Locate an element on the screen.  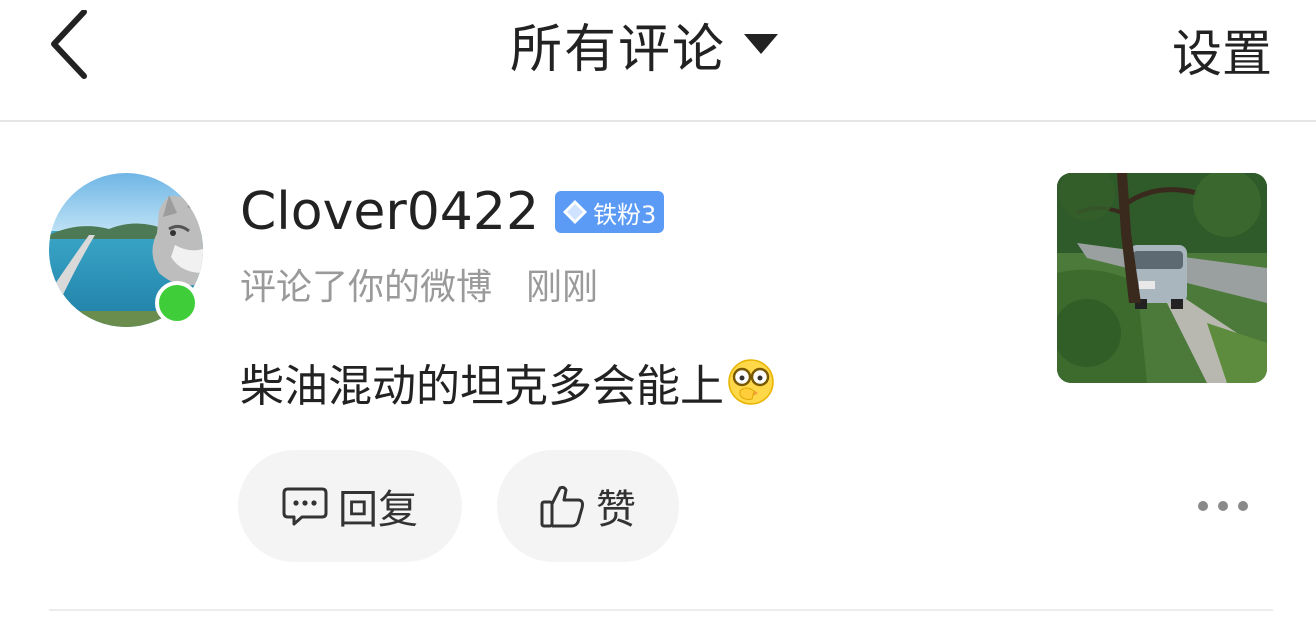
item-divider is located at coordinates (661, 610).